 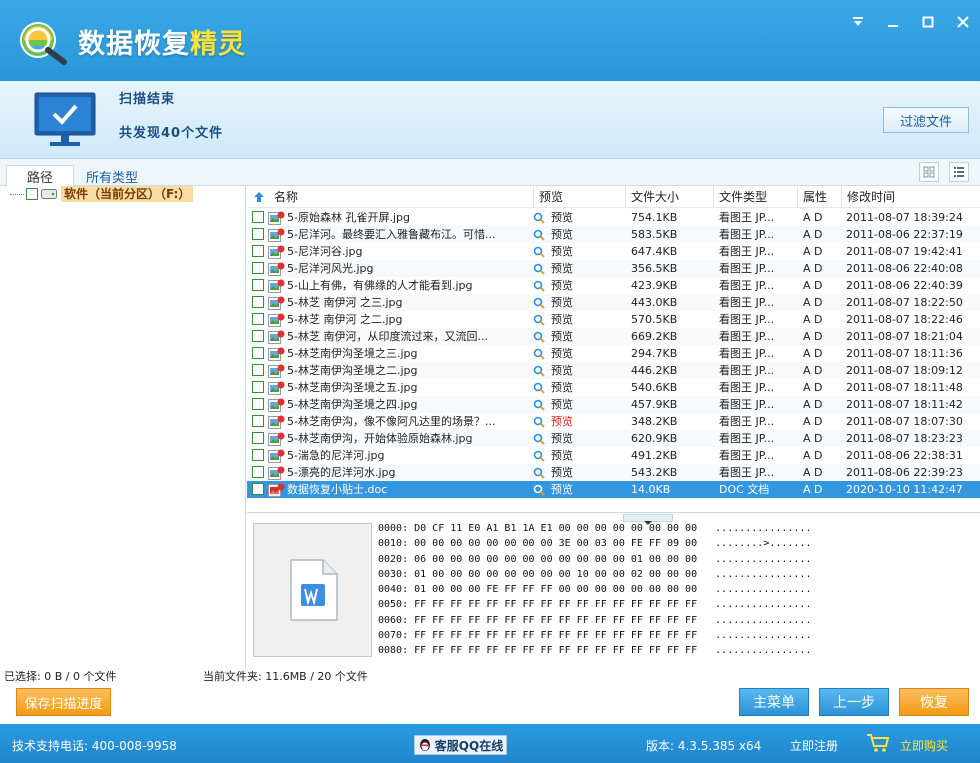 I want to click on menu-dropdown-button, so click(x=857, y=22).